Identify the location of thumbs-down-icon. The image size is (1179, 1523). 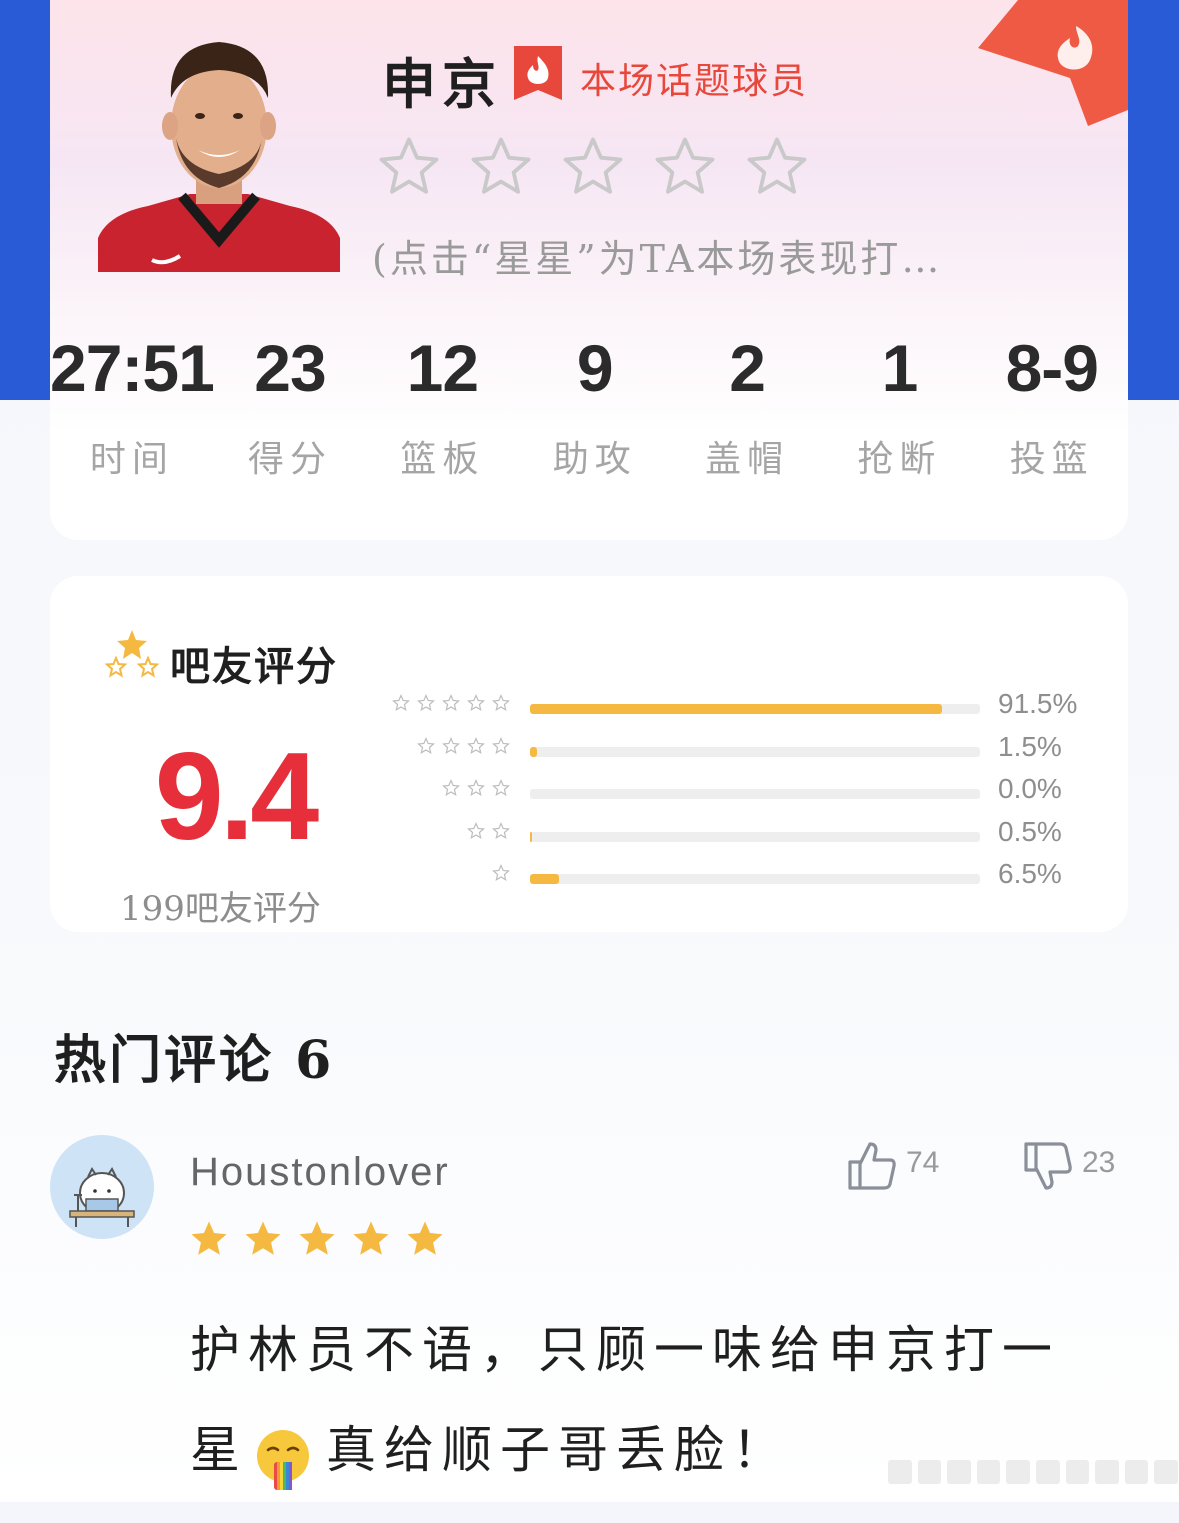
(1048, 1166).